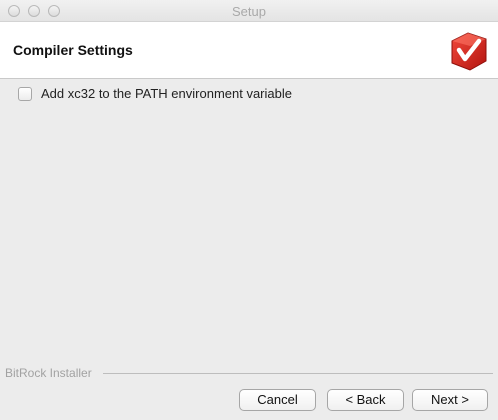 This screenshot has height=420, width=498. I want to click on page-header: Compiler Settings, so click(249, 50).